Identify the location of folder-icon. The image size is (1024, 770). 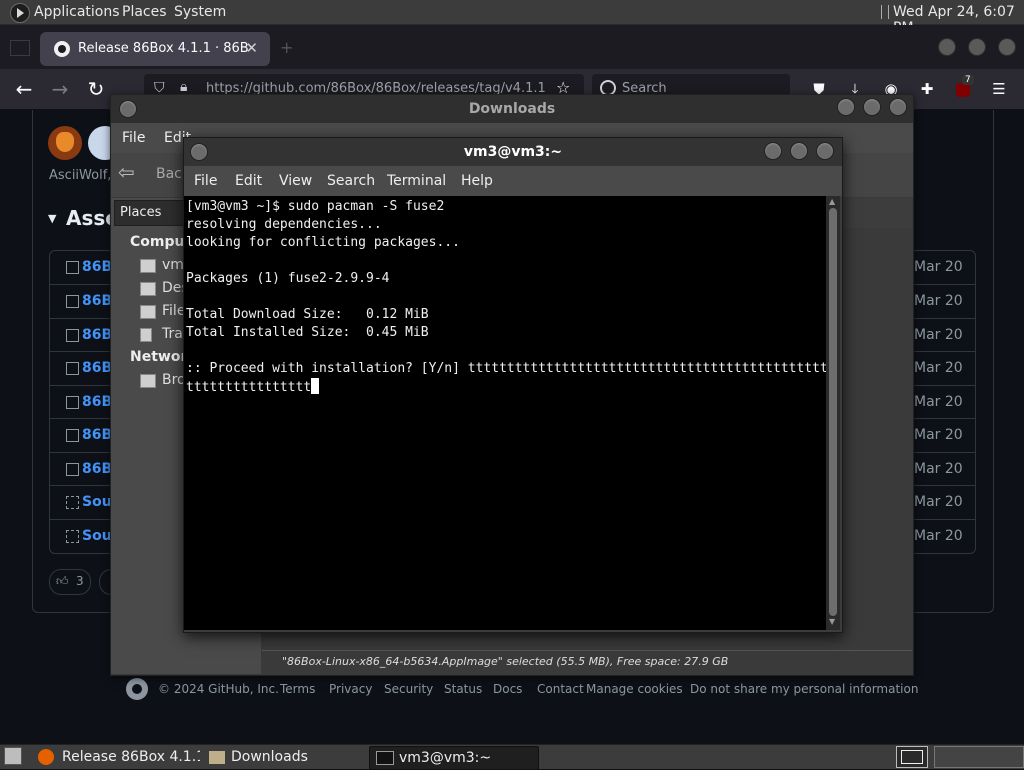
(217, 757).